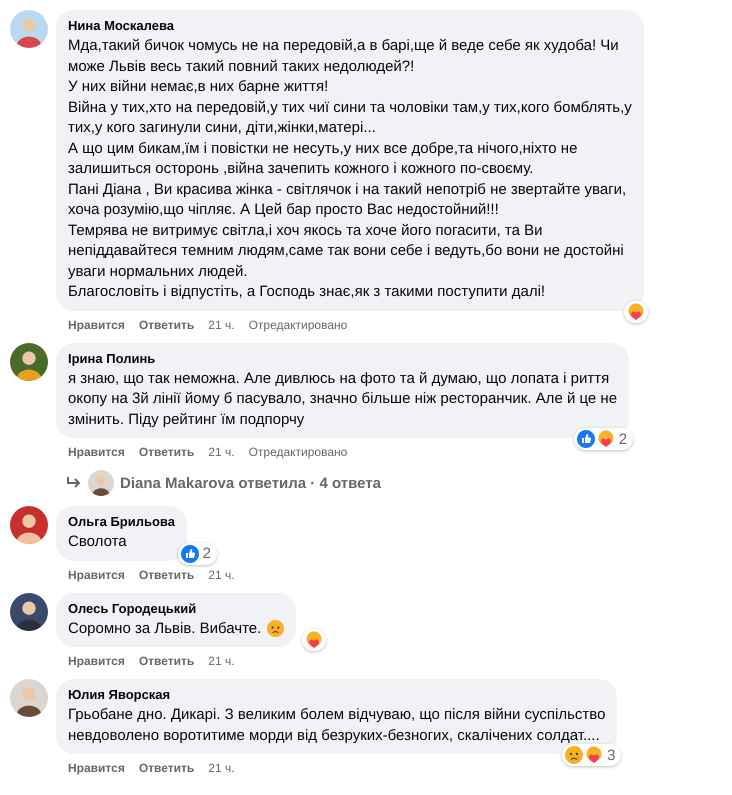 The height and width of the screenshot is (795, 732). Describe the element at coordinates (121, 521) in the screenshot. I see `comment-author: Ольга Брильова` at that location.